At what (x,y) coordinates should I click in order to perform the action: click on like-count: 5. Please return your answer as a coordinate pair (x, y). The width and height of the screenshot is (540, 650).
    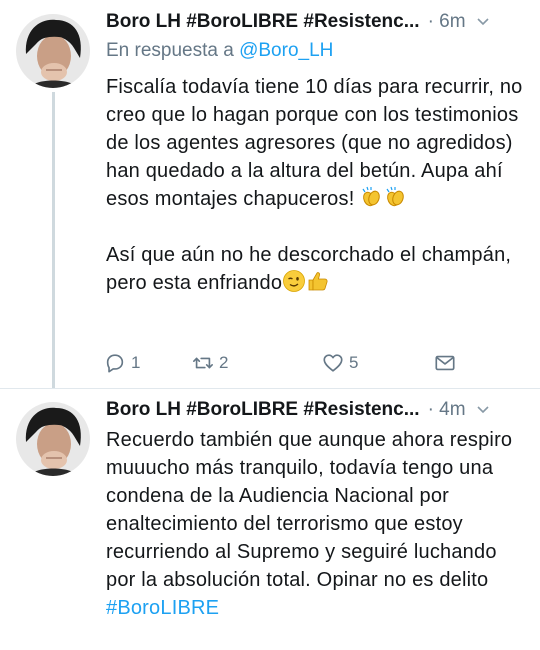
    Looking at the image, I should click on (354, 362).